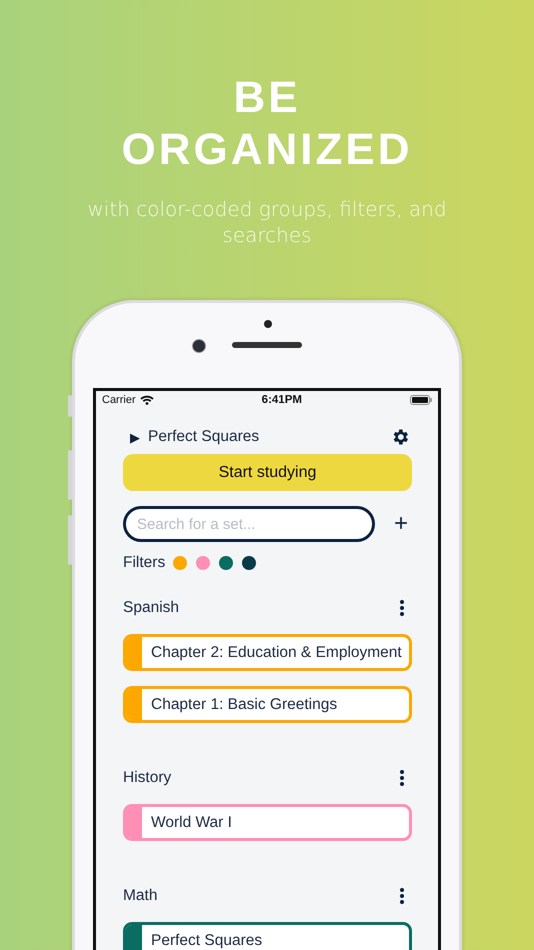 The height and width of the screenshot is (950, 534). Describe the element at coordinates (151, 608) in the screenshot. I see `group-title: Spanish` at that location.